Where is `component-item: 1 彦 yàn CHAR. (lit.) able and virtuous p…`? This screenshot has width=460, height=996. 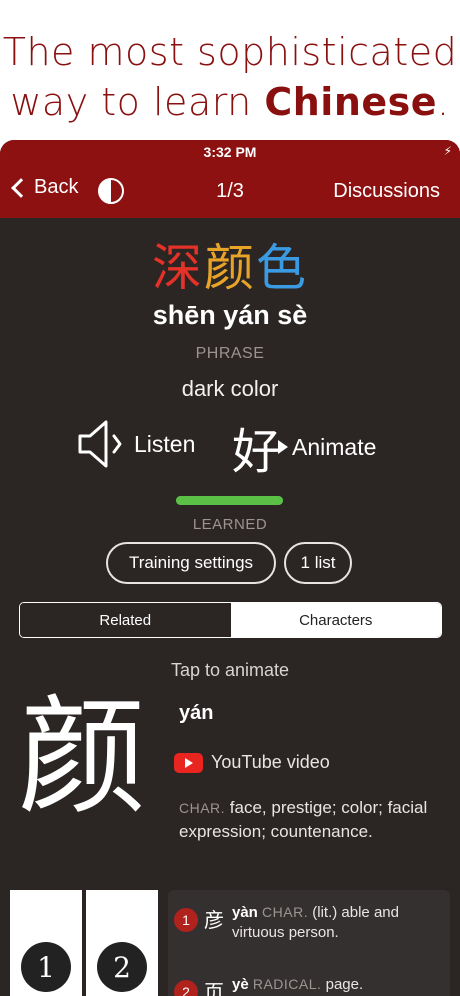
component-item: 1 彦 yàn CHAR. (lit.) able and virtuous p… is located at coordinates (308, 922).